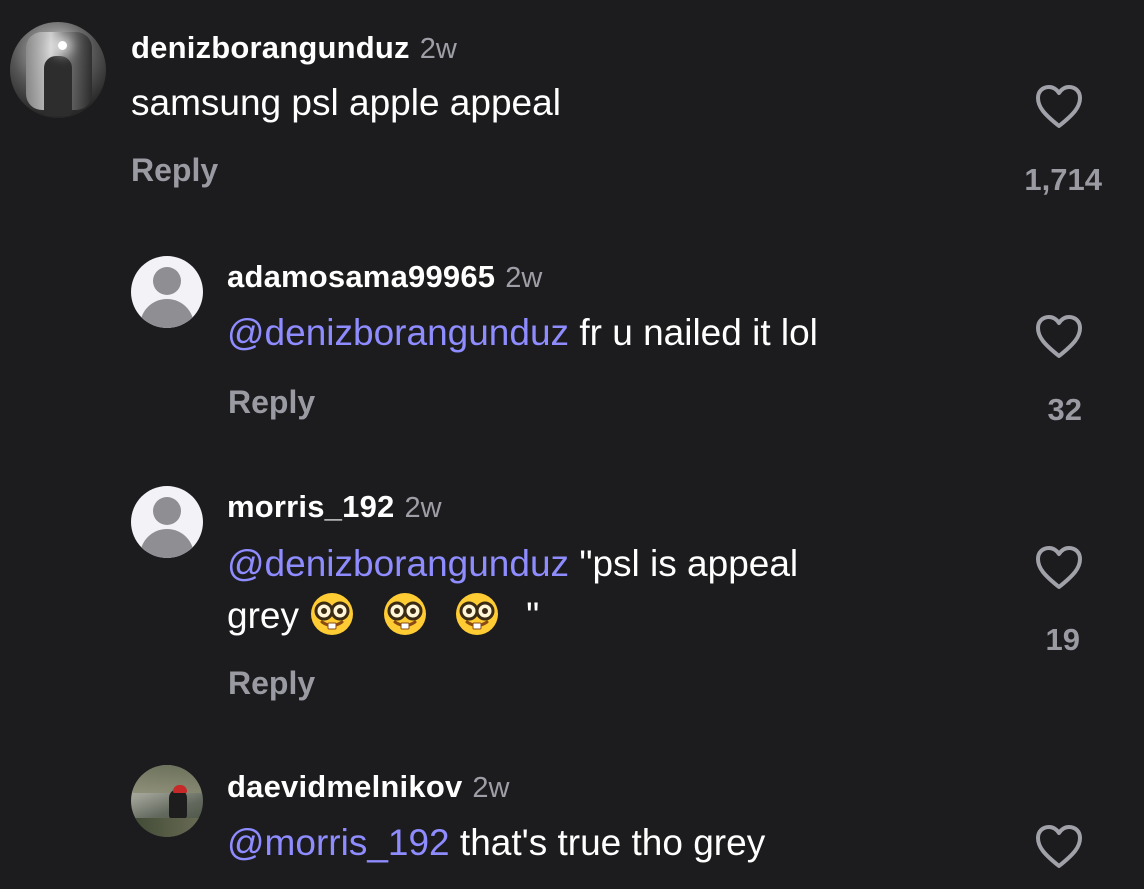  I want to click on photo-ground, so click(167, 827).